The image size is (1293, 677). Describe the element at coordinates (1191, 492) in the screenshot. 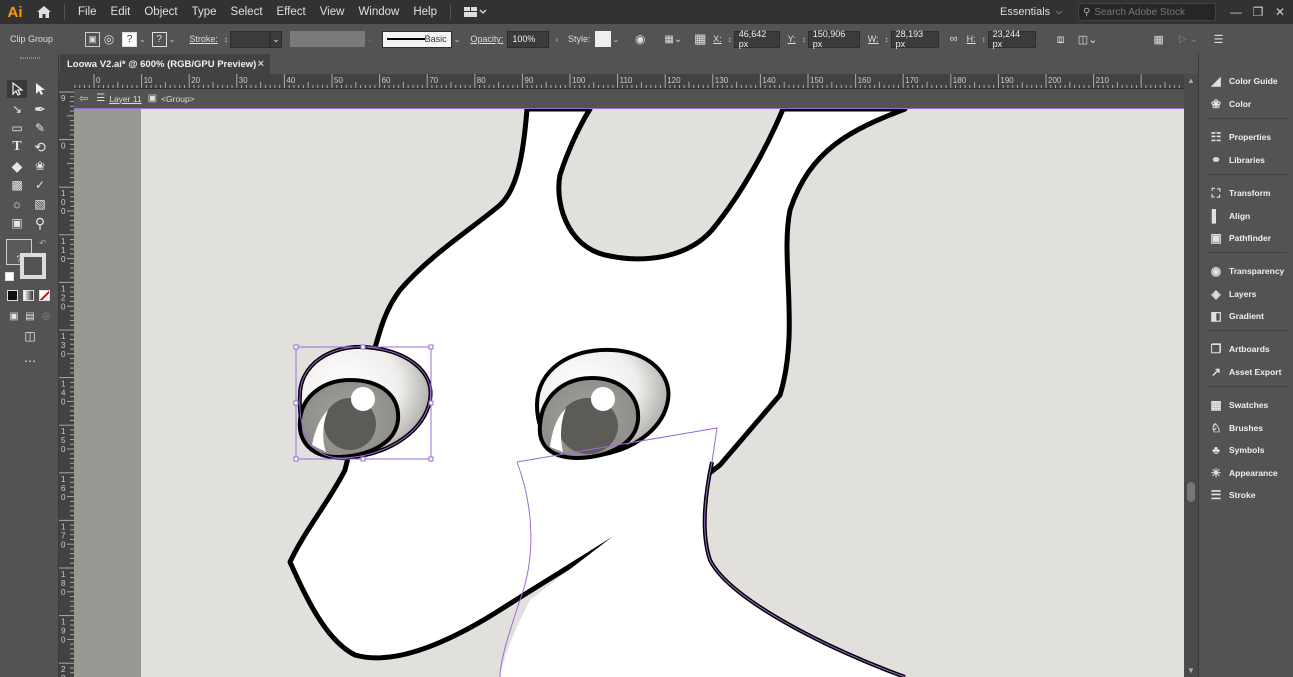

I see `scrollbar-thumb` at that location.